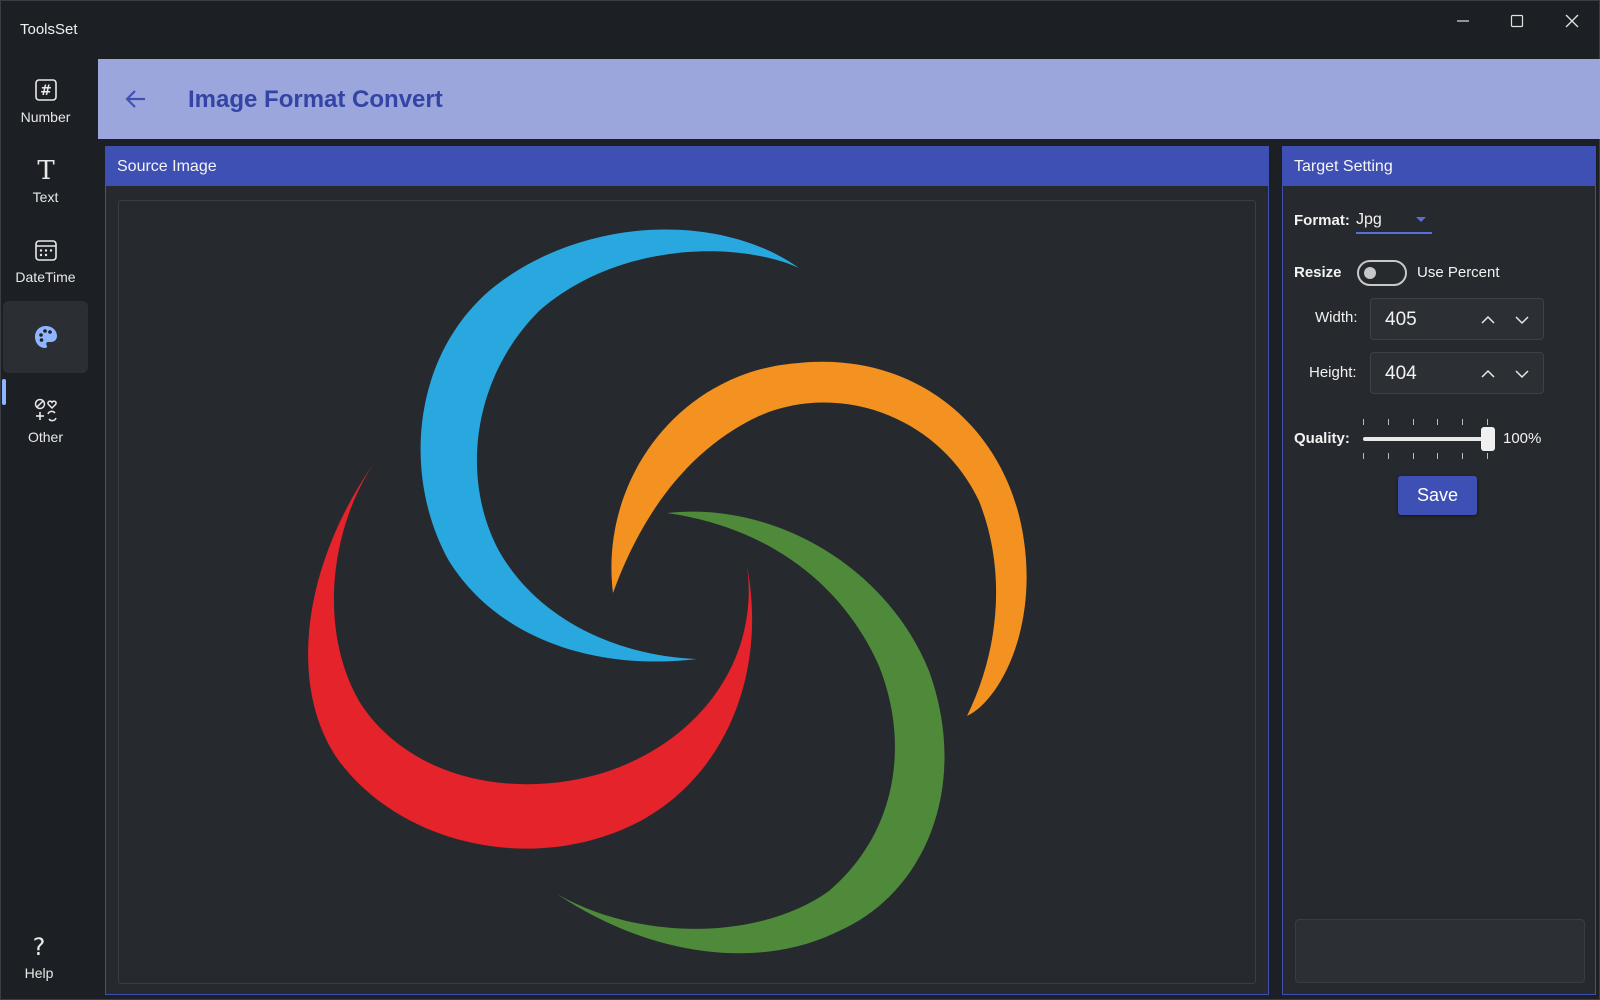 This screenshot has width=1600, height=1000. I want to click on status-area, so click(1440, 951).